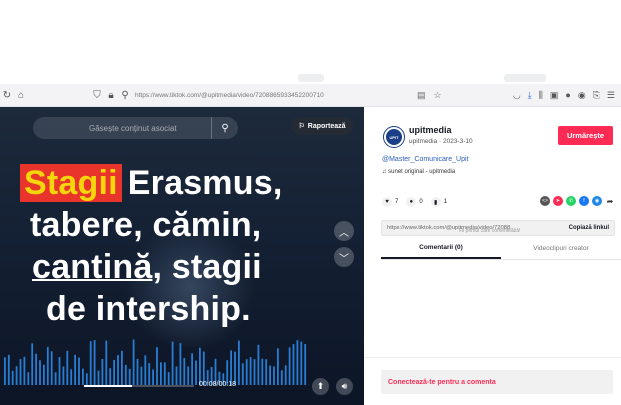  I want to click on share-buttons: <> ➤ ✆ f ◉ ➦, so click(577, 201).